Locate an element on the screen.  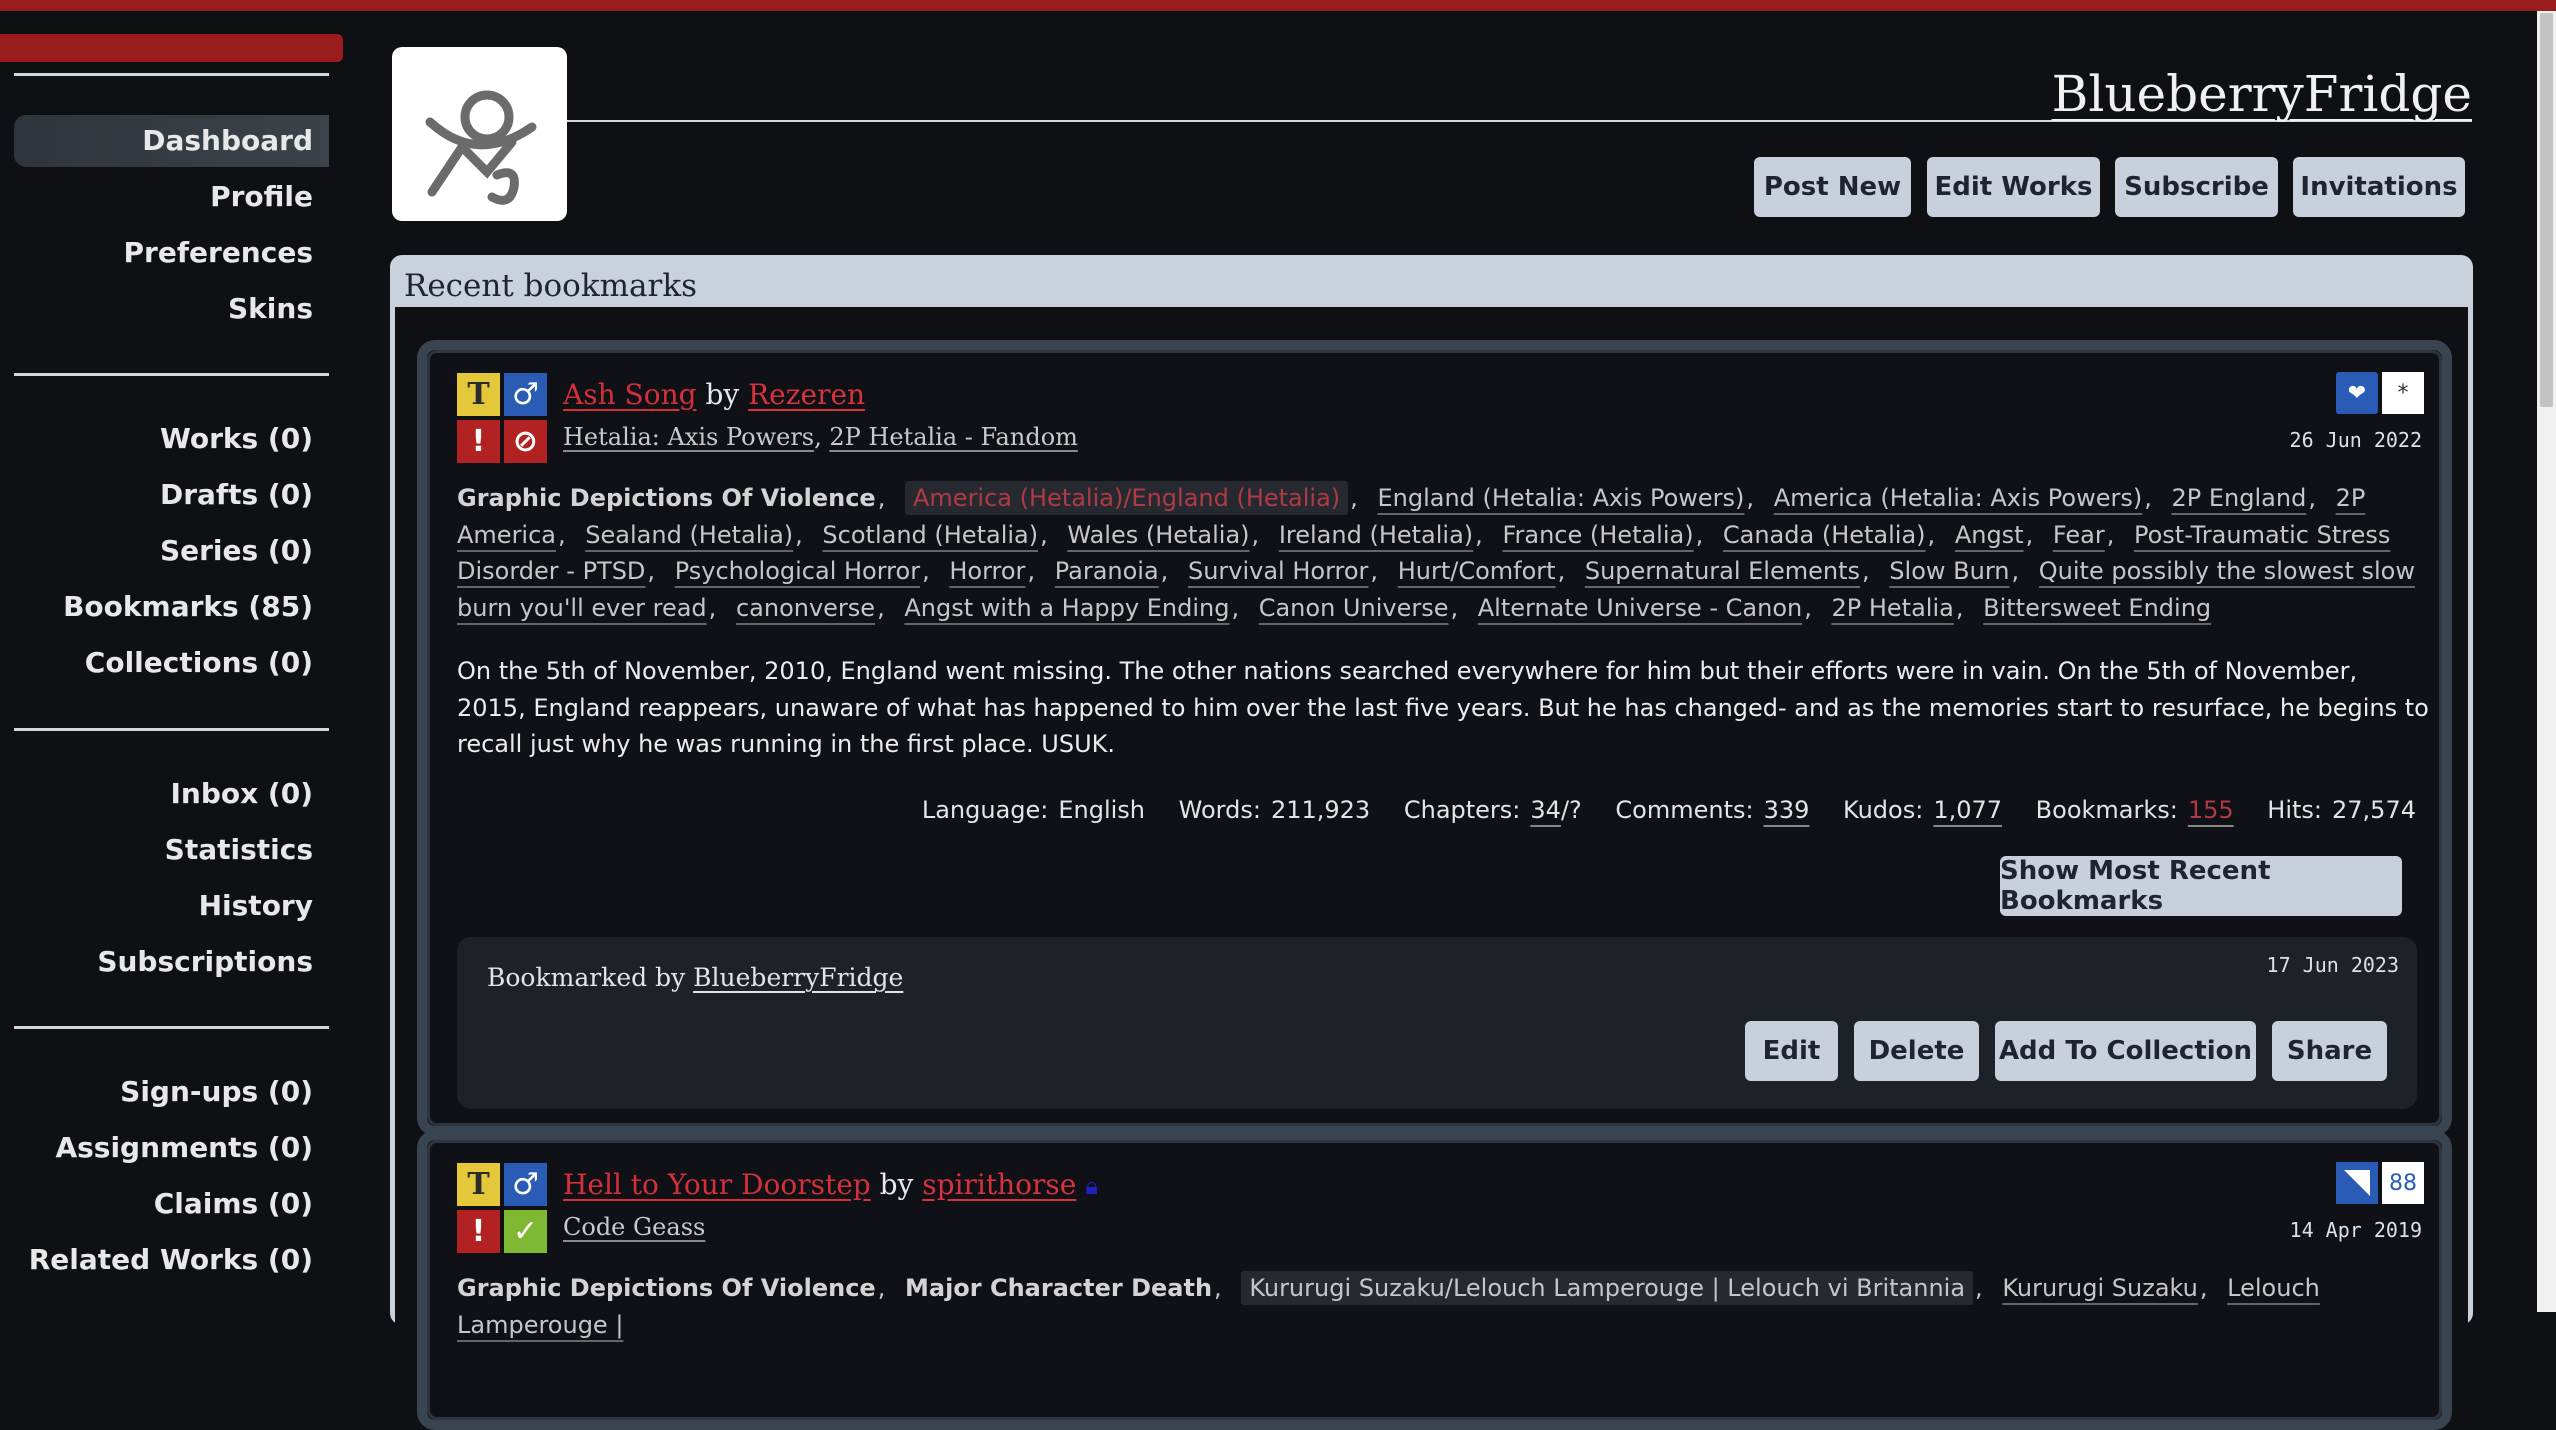
show-recent-bookmarks-button: Show Most Recent Bookmarks is located at coordinates (2201, 886).